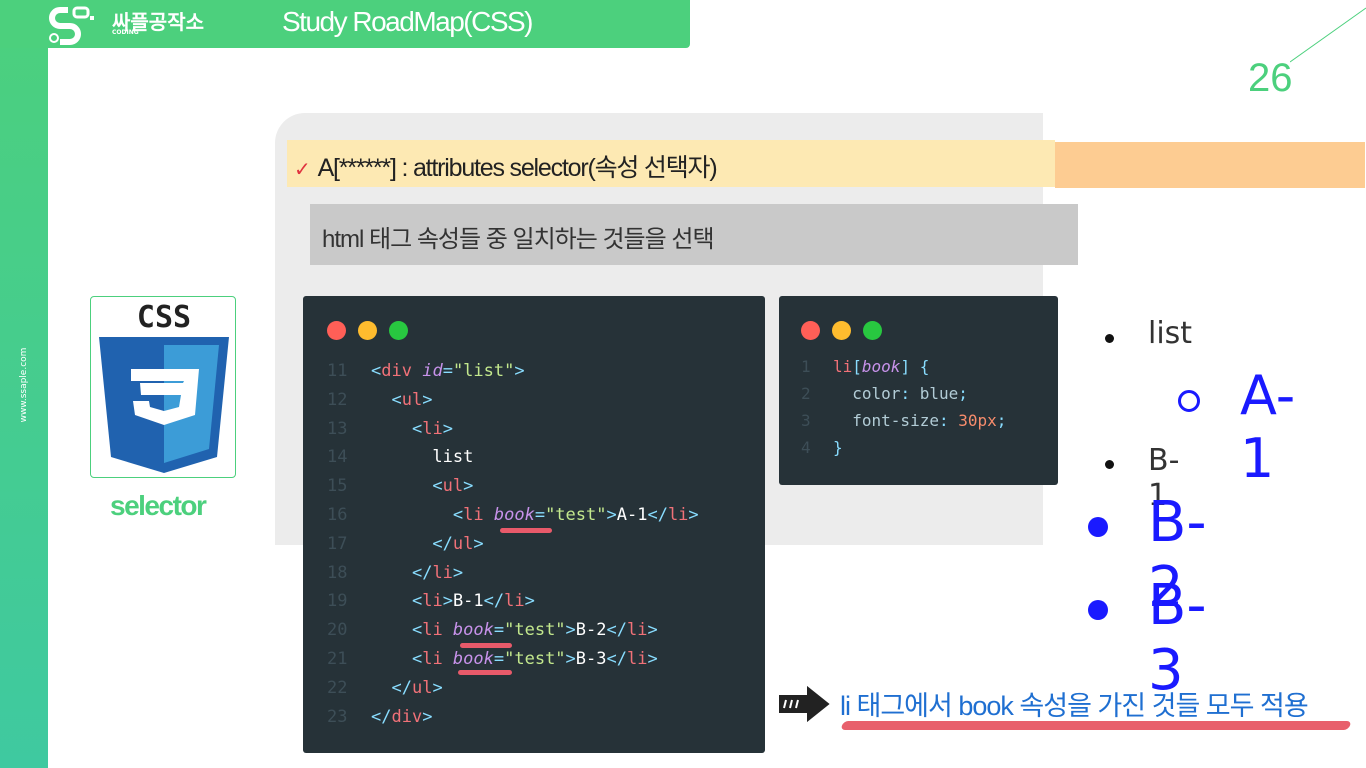 The image size is (1366, 768). Describe the element at coordinates (867, 393) in the screenshot. I see `code-token: color` at that location.